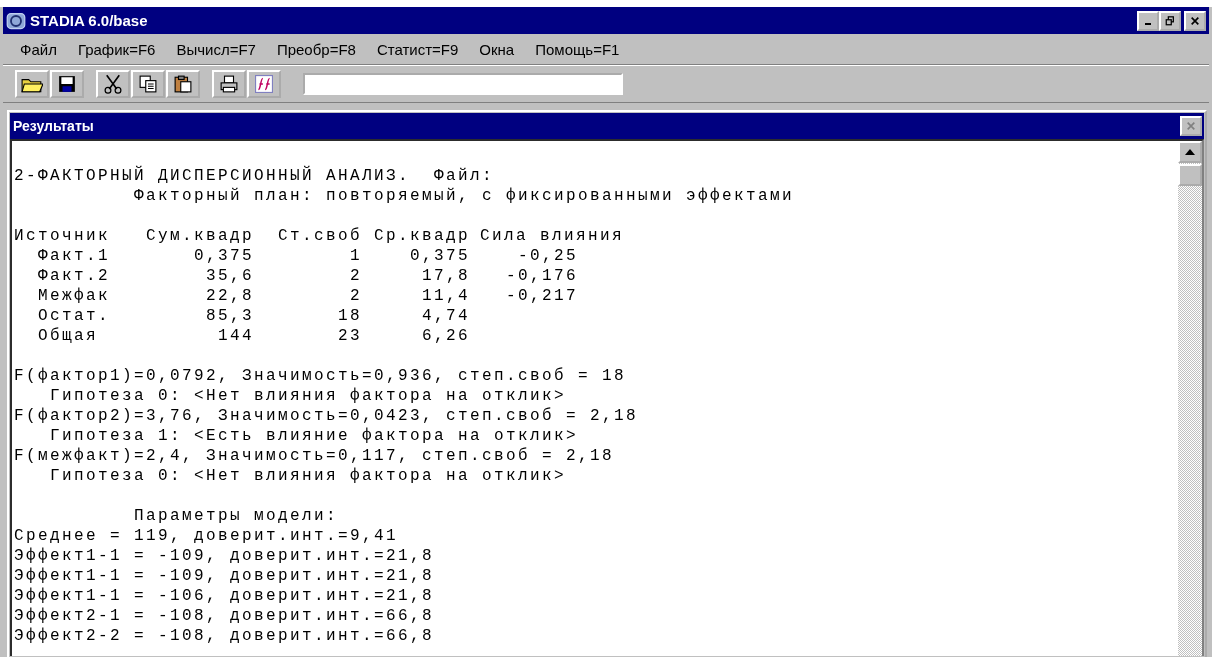 This screenshot has height=657, width=1212. What do you see at coordinates (445, 296) in the screenshot?
I see `table-cell-text: 11,4` at bounding box center [445, 296].